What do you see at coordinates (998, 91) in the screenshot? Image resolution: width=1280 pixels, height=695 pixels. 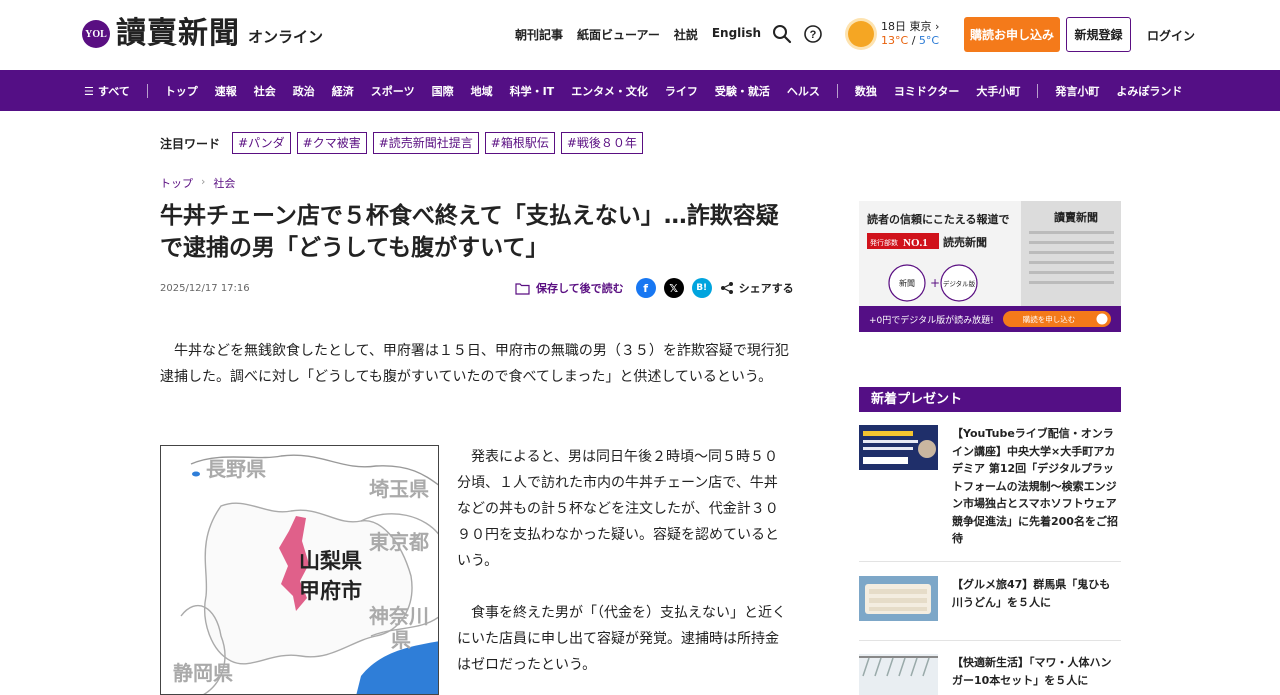 I see `nav-komachi: 大手小町` at bounding box center [998, 91].